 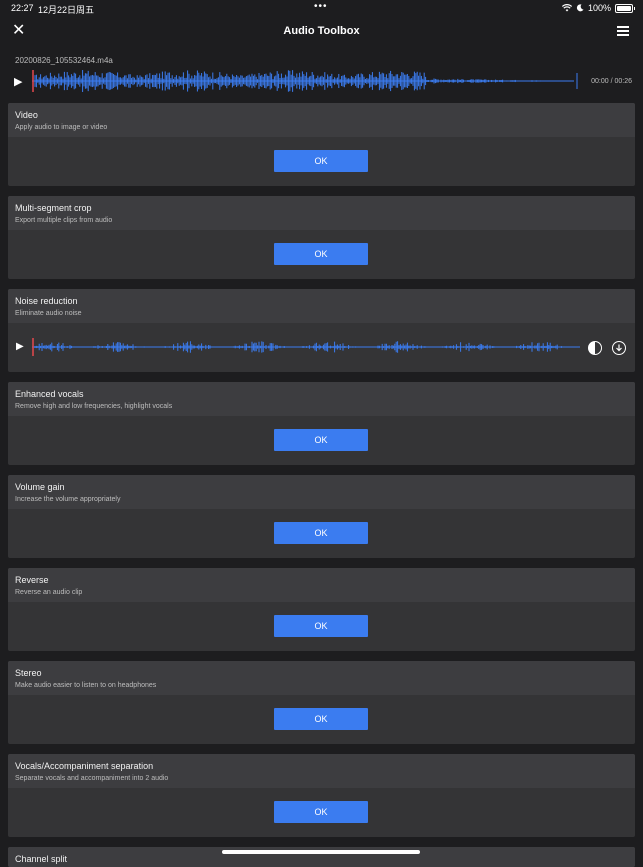 I want to click on home-indicator, so click(x=321, y=852).